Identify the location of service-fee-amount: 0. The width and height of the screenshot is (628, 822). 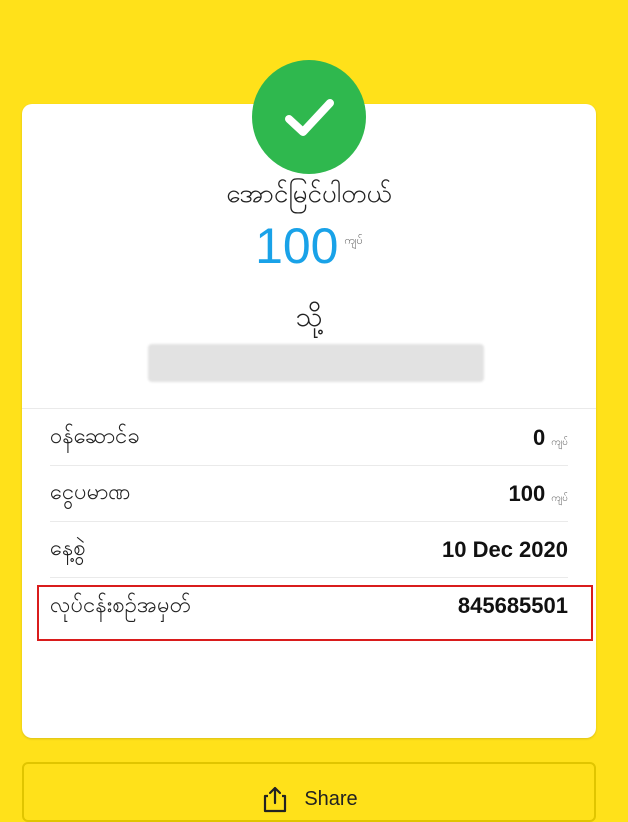
(539, 437).